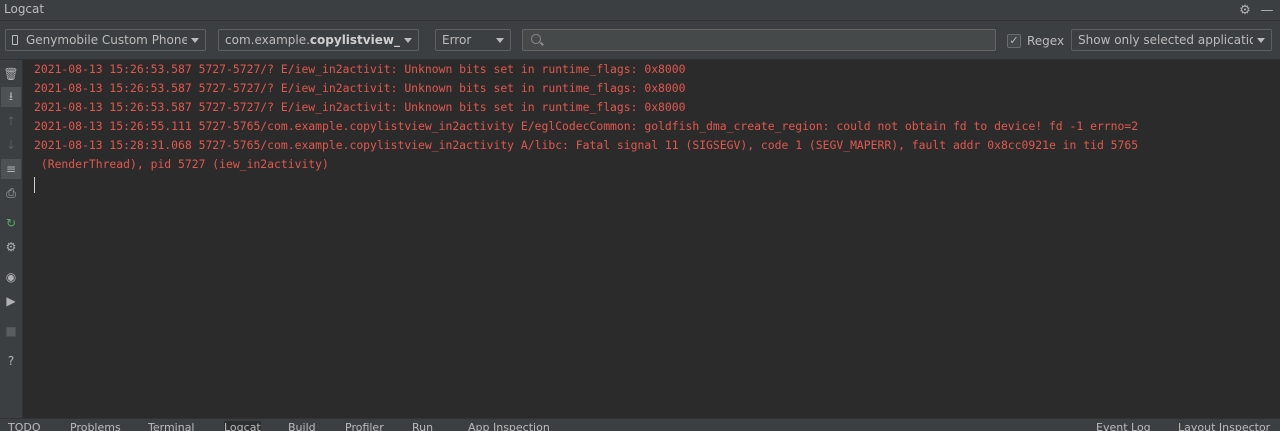 This screenshot has width=1280, height=431. What do you see at coordinates (769, 41) in the screenshot?
I see `search-input` at bounding box center [769, 41].